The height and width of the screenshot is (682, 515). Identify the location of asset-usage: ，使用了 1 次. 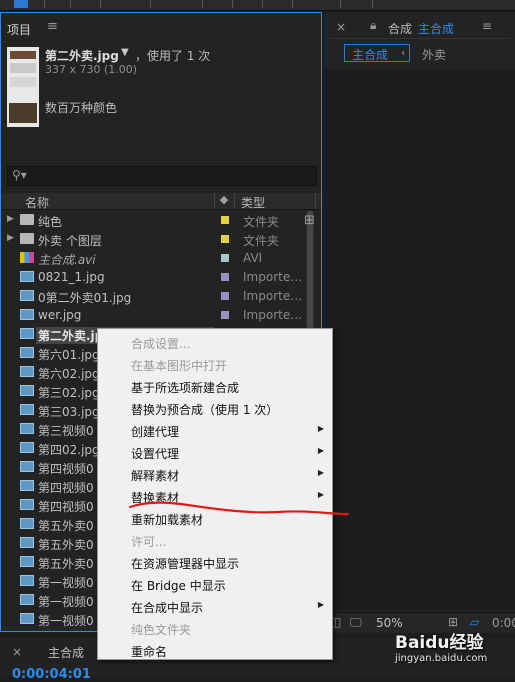
(173, 56).